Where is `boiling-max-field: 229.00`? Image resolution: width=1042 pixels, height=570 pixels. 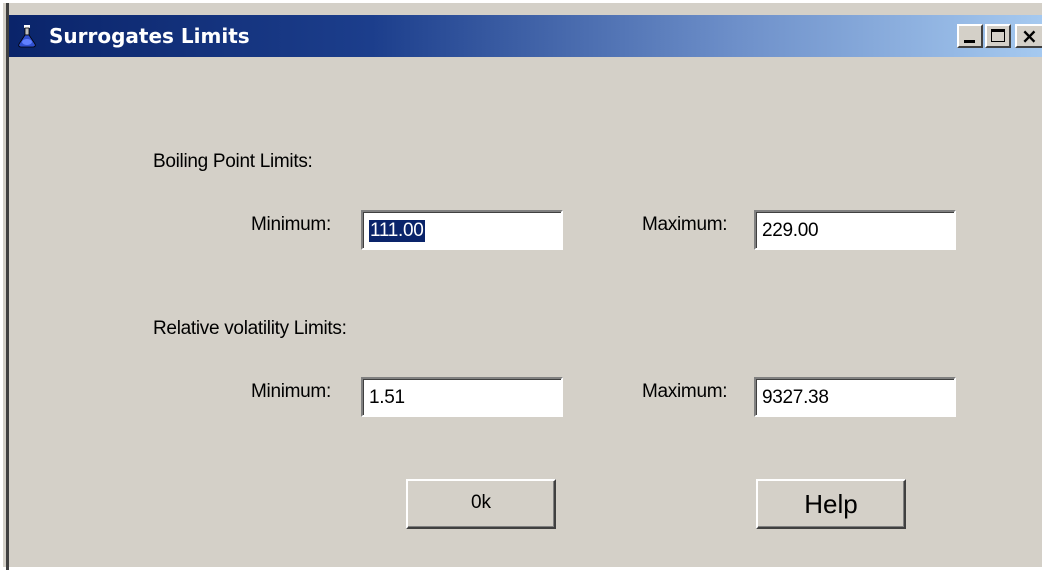 boiling-max-field: 229.00 is located at coordinates (855, 230).